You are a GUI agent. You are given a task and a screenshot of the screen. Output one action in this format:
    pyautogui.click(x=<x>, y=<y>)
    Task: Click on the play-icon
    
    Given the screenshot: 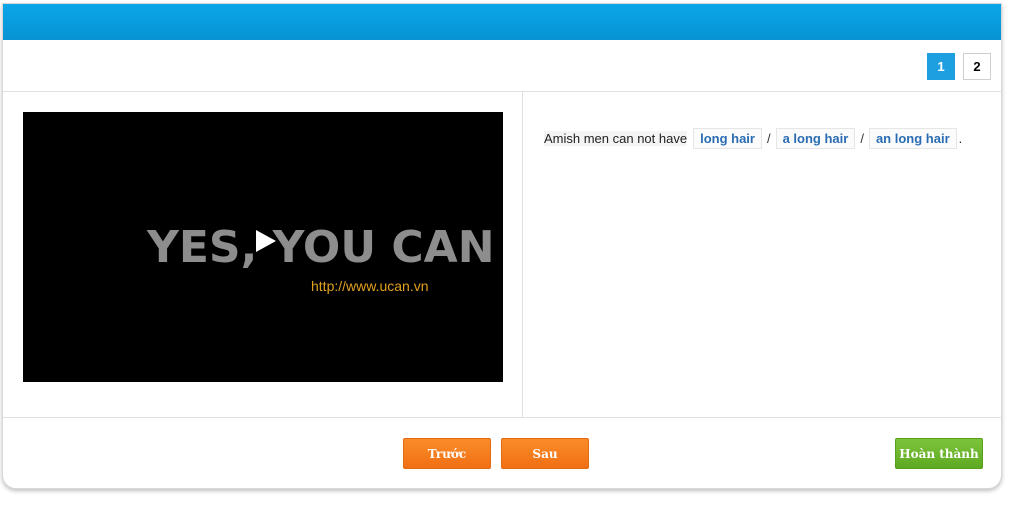 What is the action you would take?
    pyautogui.click(x=265, y=241)
    